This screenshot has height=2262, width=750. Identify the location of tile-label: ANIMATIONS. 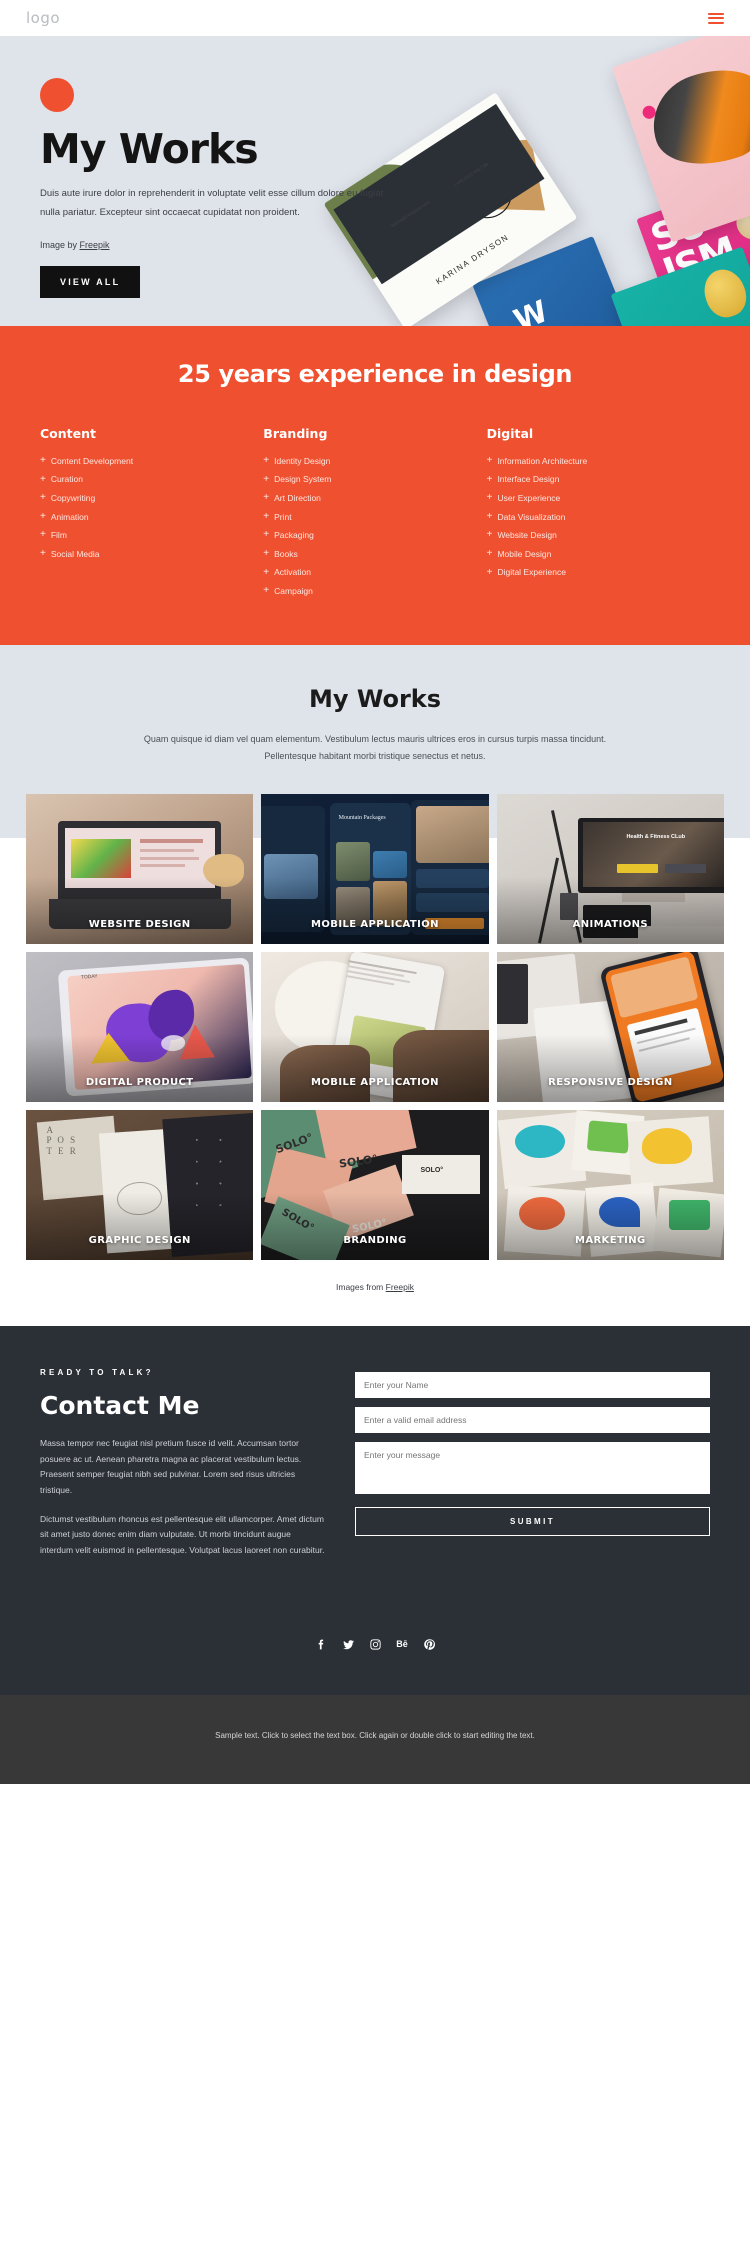
(610, 924).